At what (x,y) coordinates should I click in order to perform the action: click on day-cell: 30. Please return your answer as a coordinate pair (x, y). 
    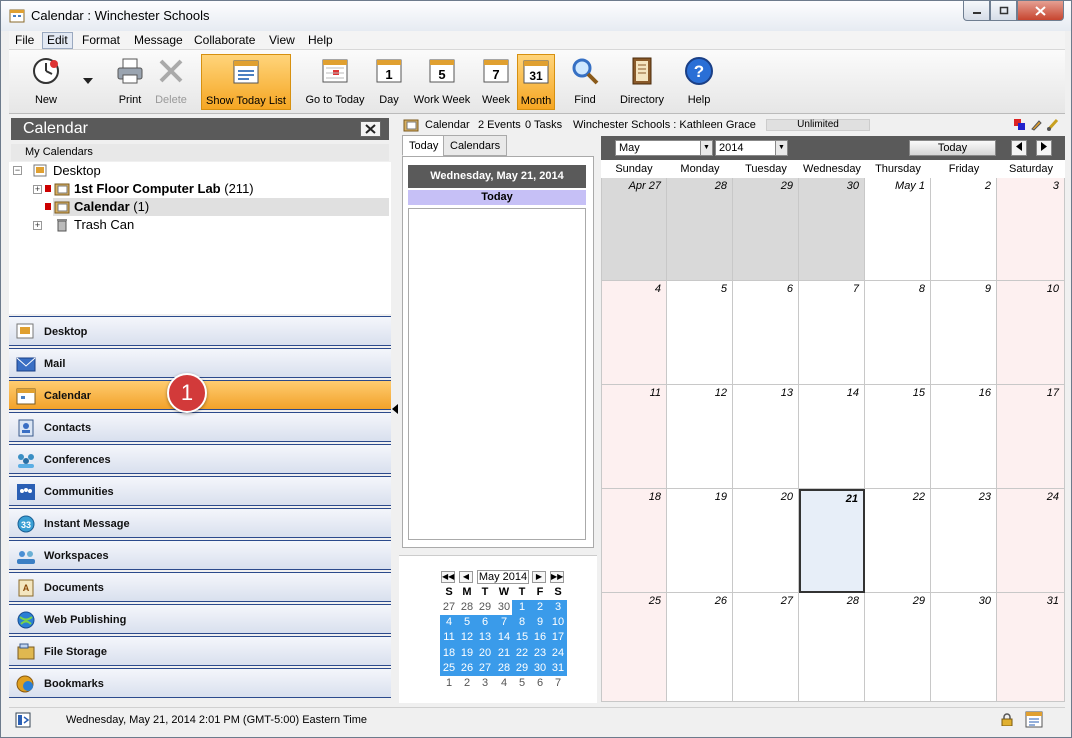
    Looking at the image, I should click on (964, 647).